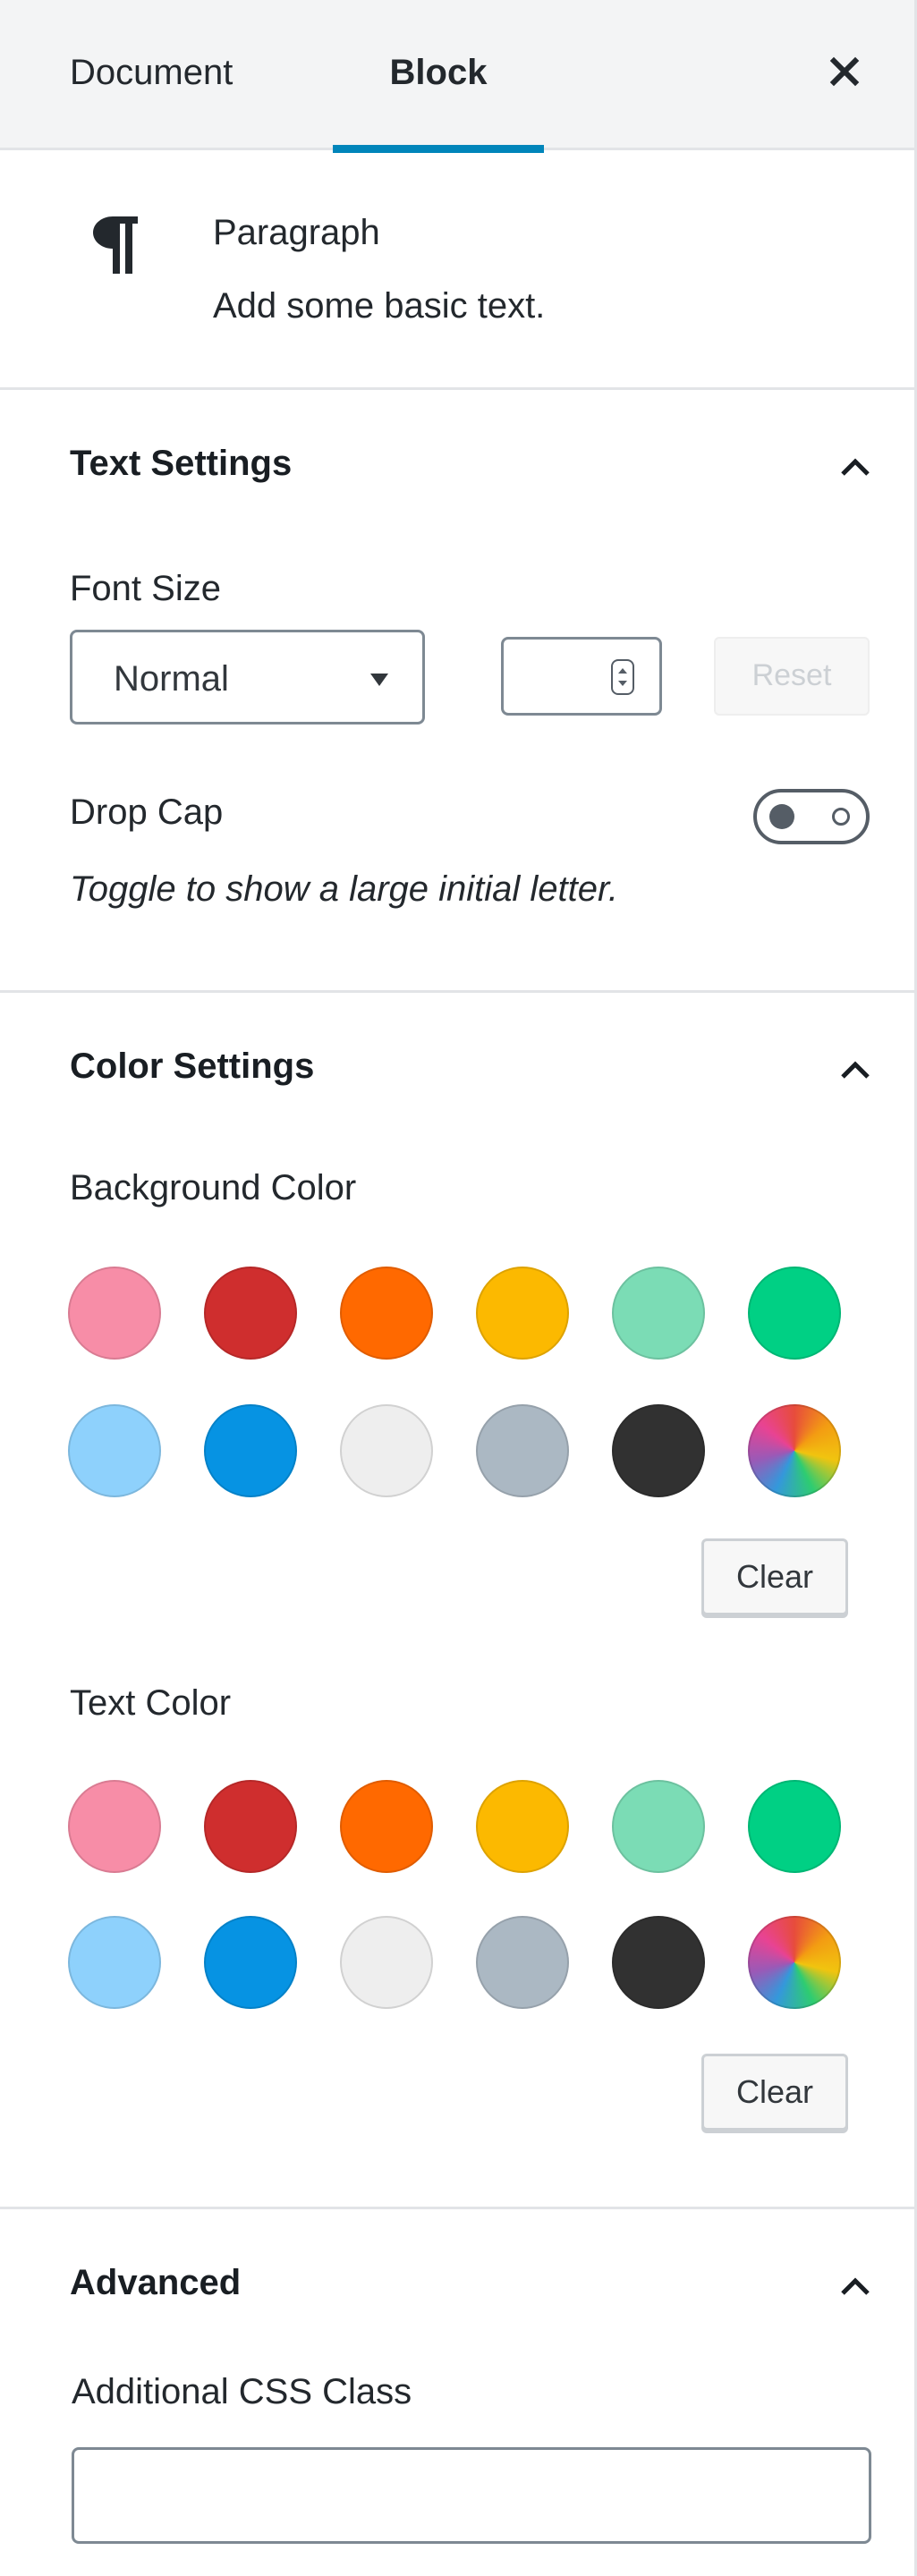 This screenshot has height=2576, width=917. Describe the element at coordinates (471, 2495) in the screenshot. I see `css-class-input` at that location.